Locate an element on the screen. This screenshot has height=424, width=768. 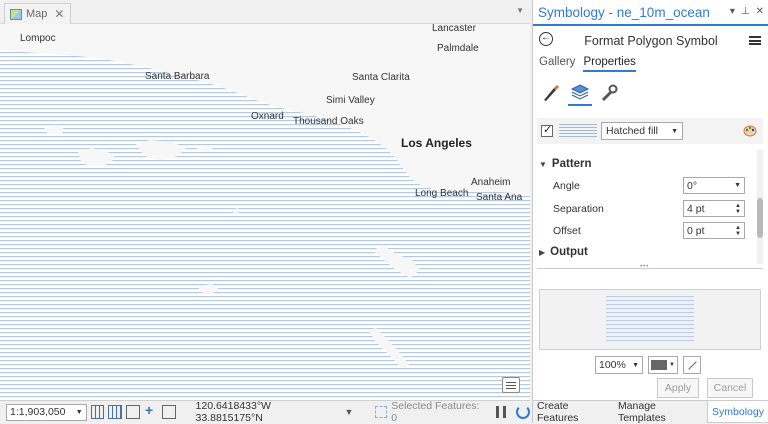
place-label: Santa Ana is located at coordinates (499, 197).